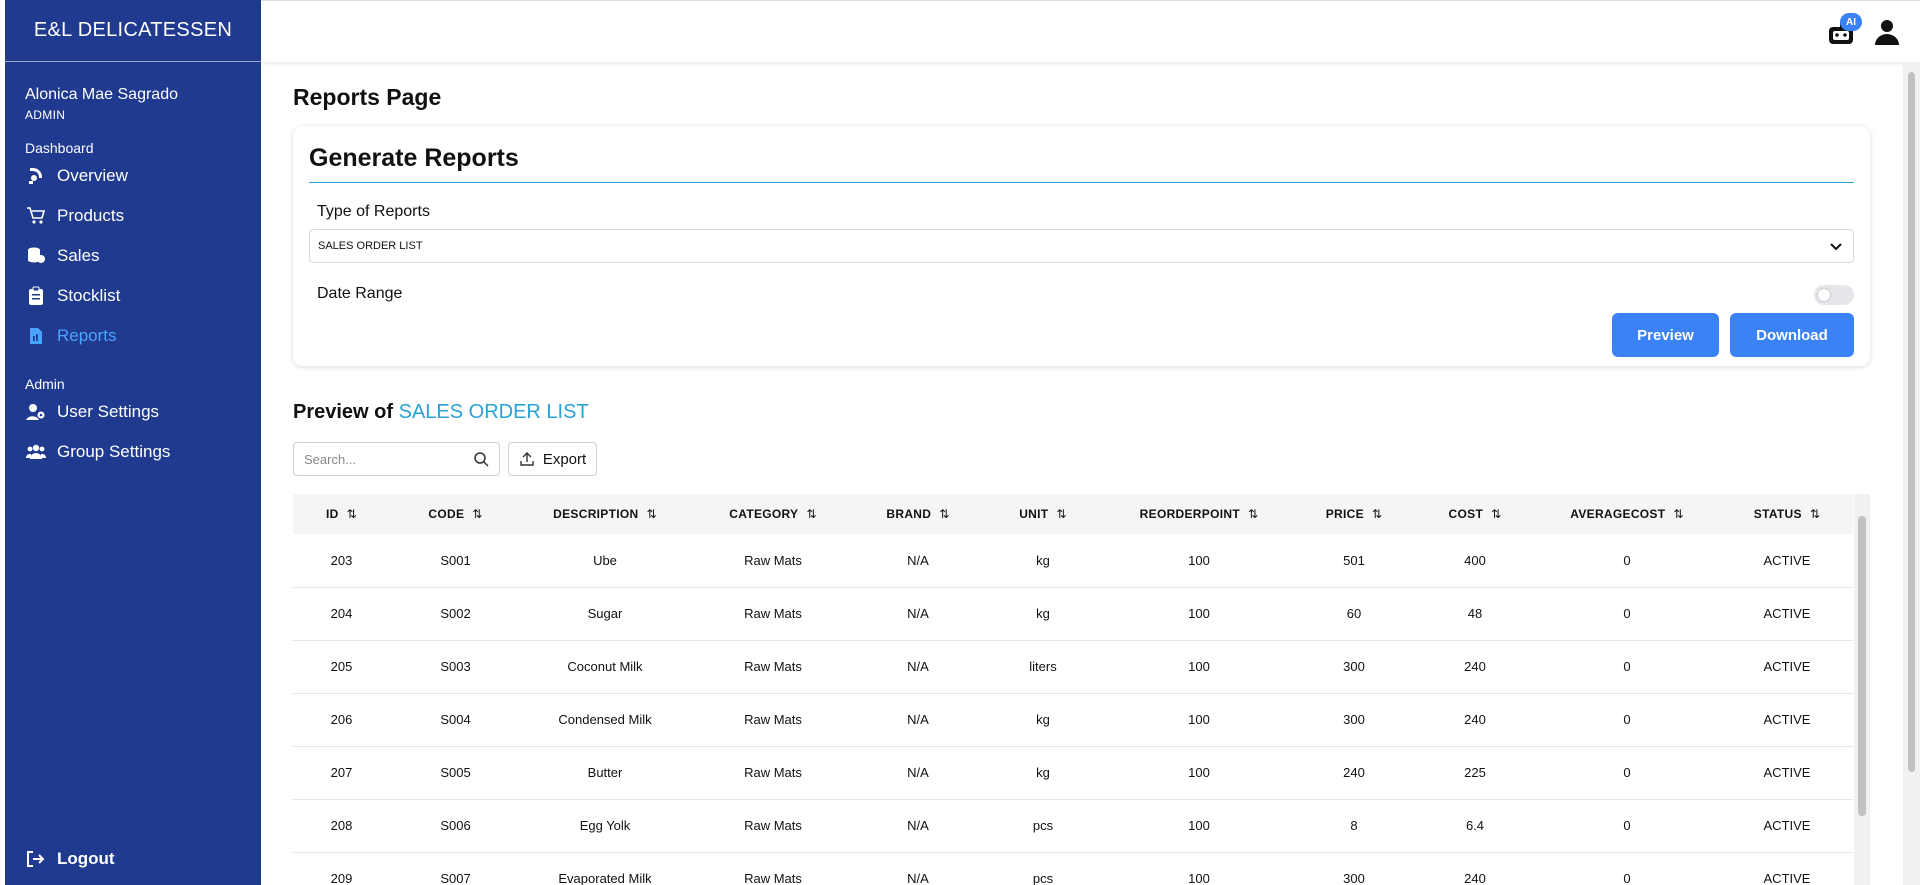  What do you see at coordinates (1090, 31) in the screenshot?
I see `top-bar: AI` at bounding box center [1090, 31].